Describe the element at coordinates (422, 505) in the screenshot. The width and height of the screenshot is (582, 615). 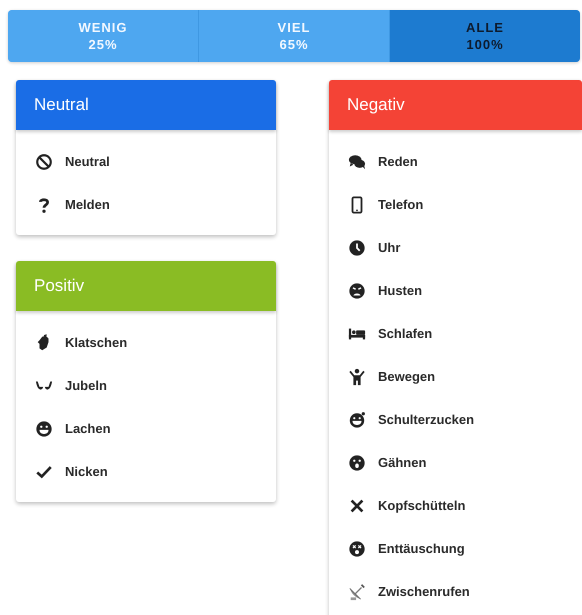
I see `action-label: Kopfschütteln` at that location.